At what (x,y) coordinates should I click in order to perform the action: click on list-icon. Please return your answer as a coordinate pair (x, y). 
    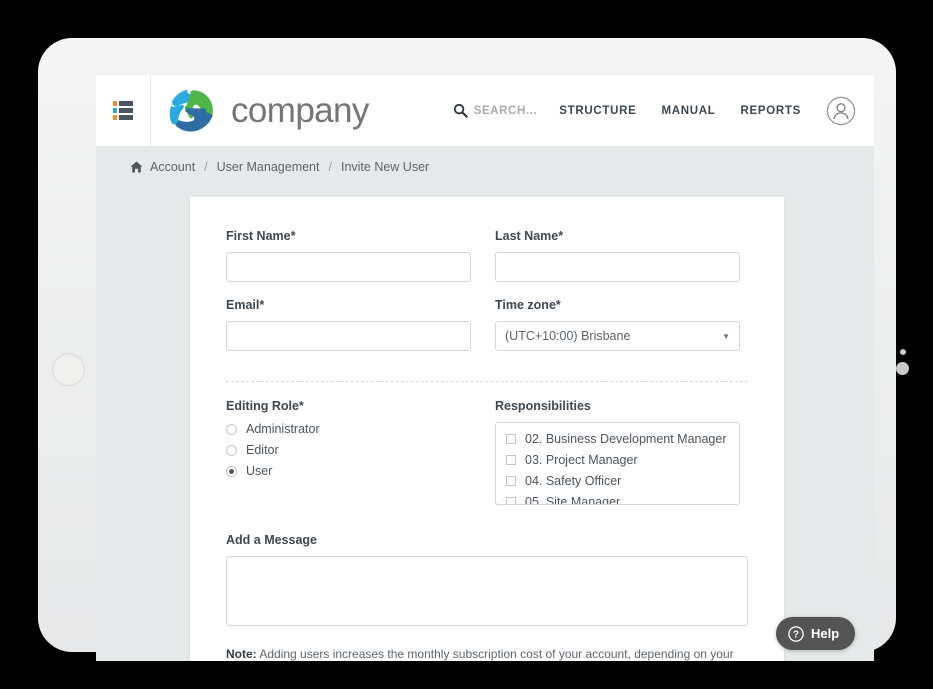
    Looking at the image, I should click on (123, 110).